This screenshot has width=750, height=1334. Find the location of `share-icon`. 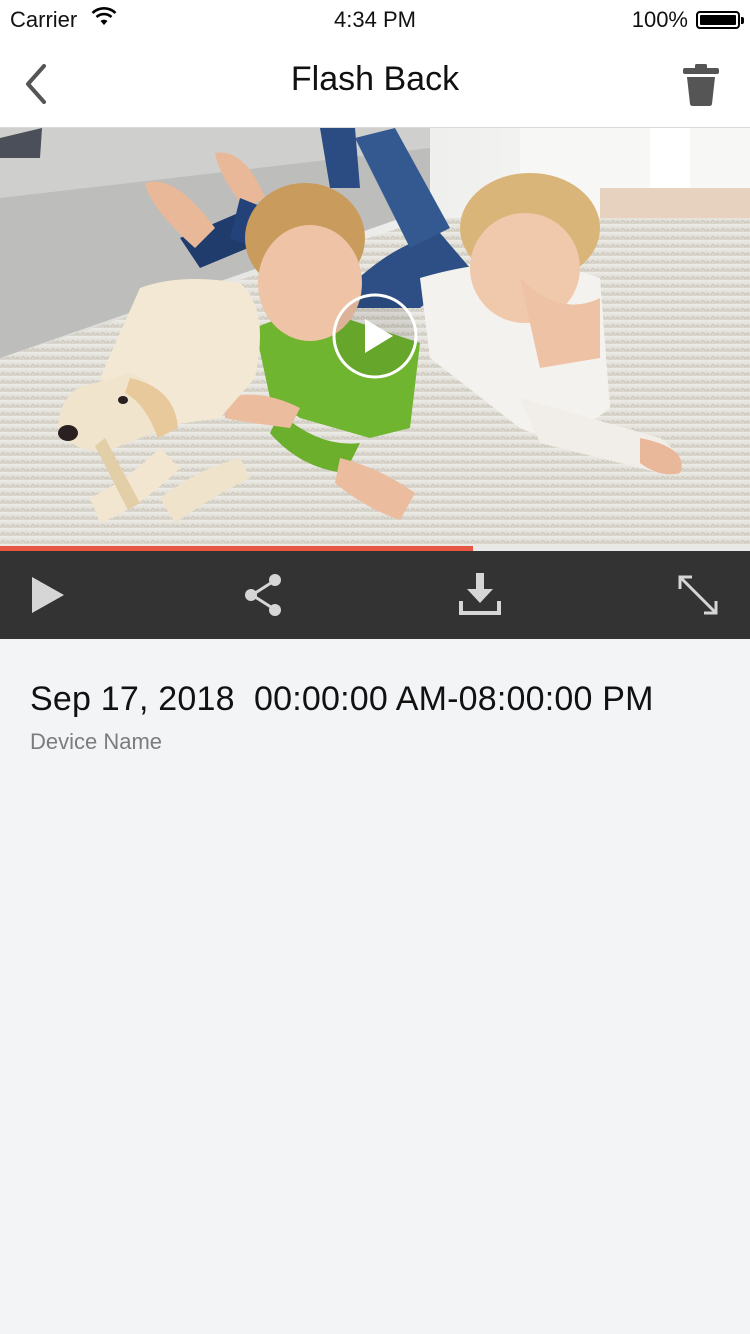

share-icon is located at coordinates (263, 595).